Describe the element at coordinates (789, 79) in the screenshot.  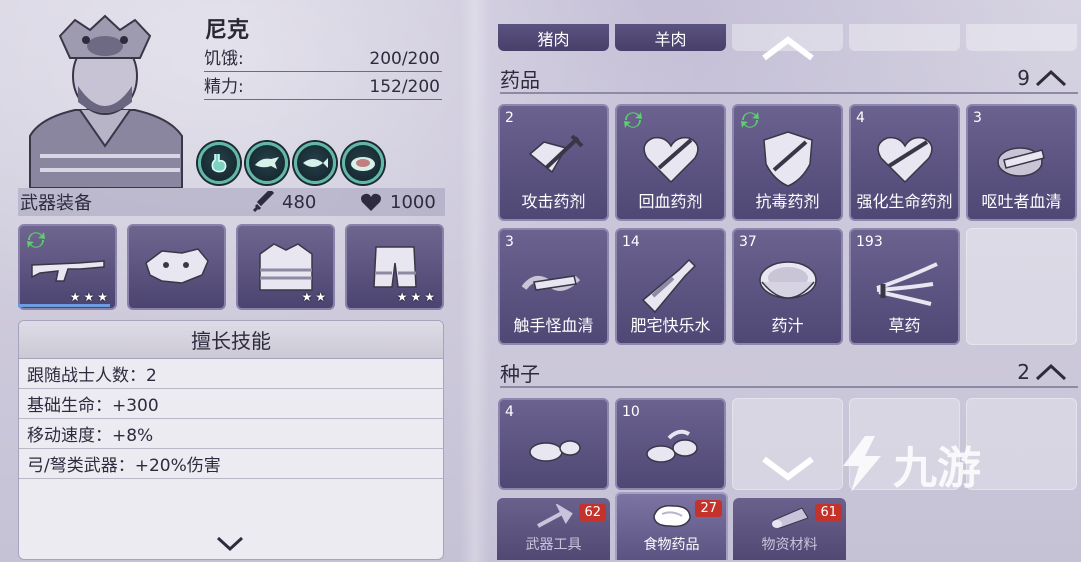
I see `medicine-section-header: 药品 9` at that location.